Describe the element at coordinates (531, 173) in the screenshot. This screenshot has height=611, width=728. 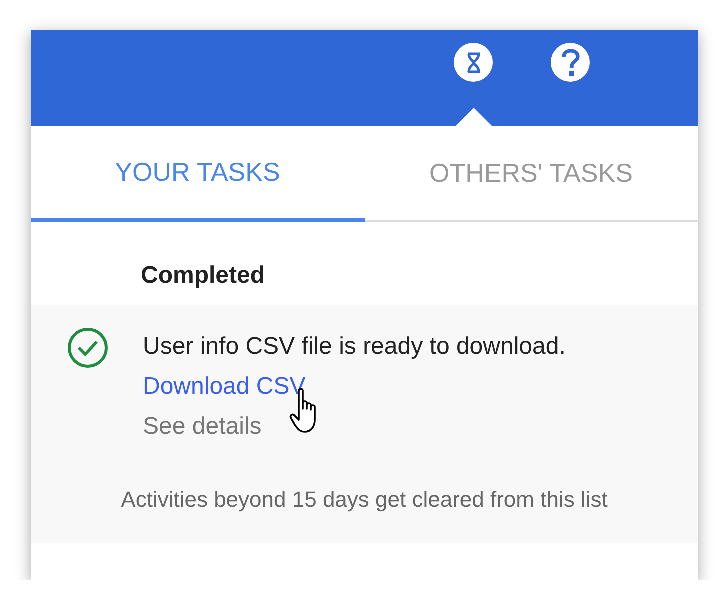
I see `tab: OTHERS' TASKS` at that location.